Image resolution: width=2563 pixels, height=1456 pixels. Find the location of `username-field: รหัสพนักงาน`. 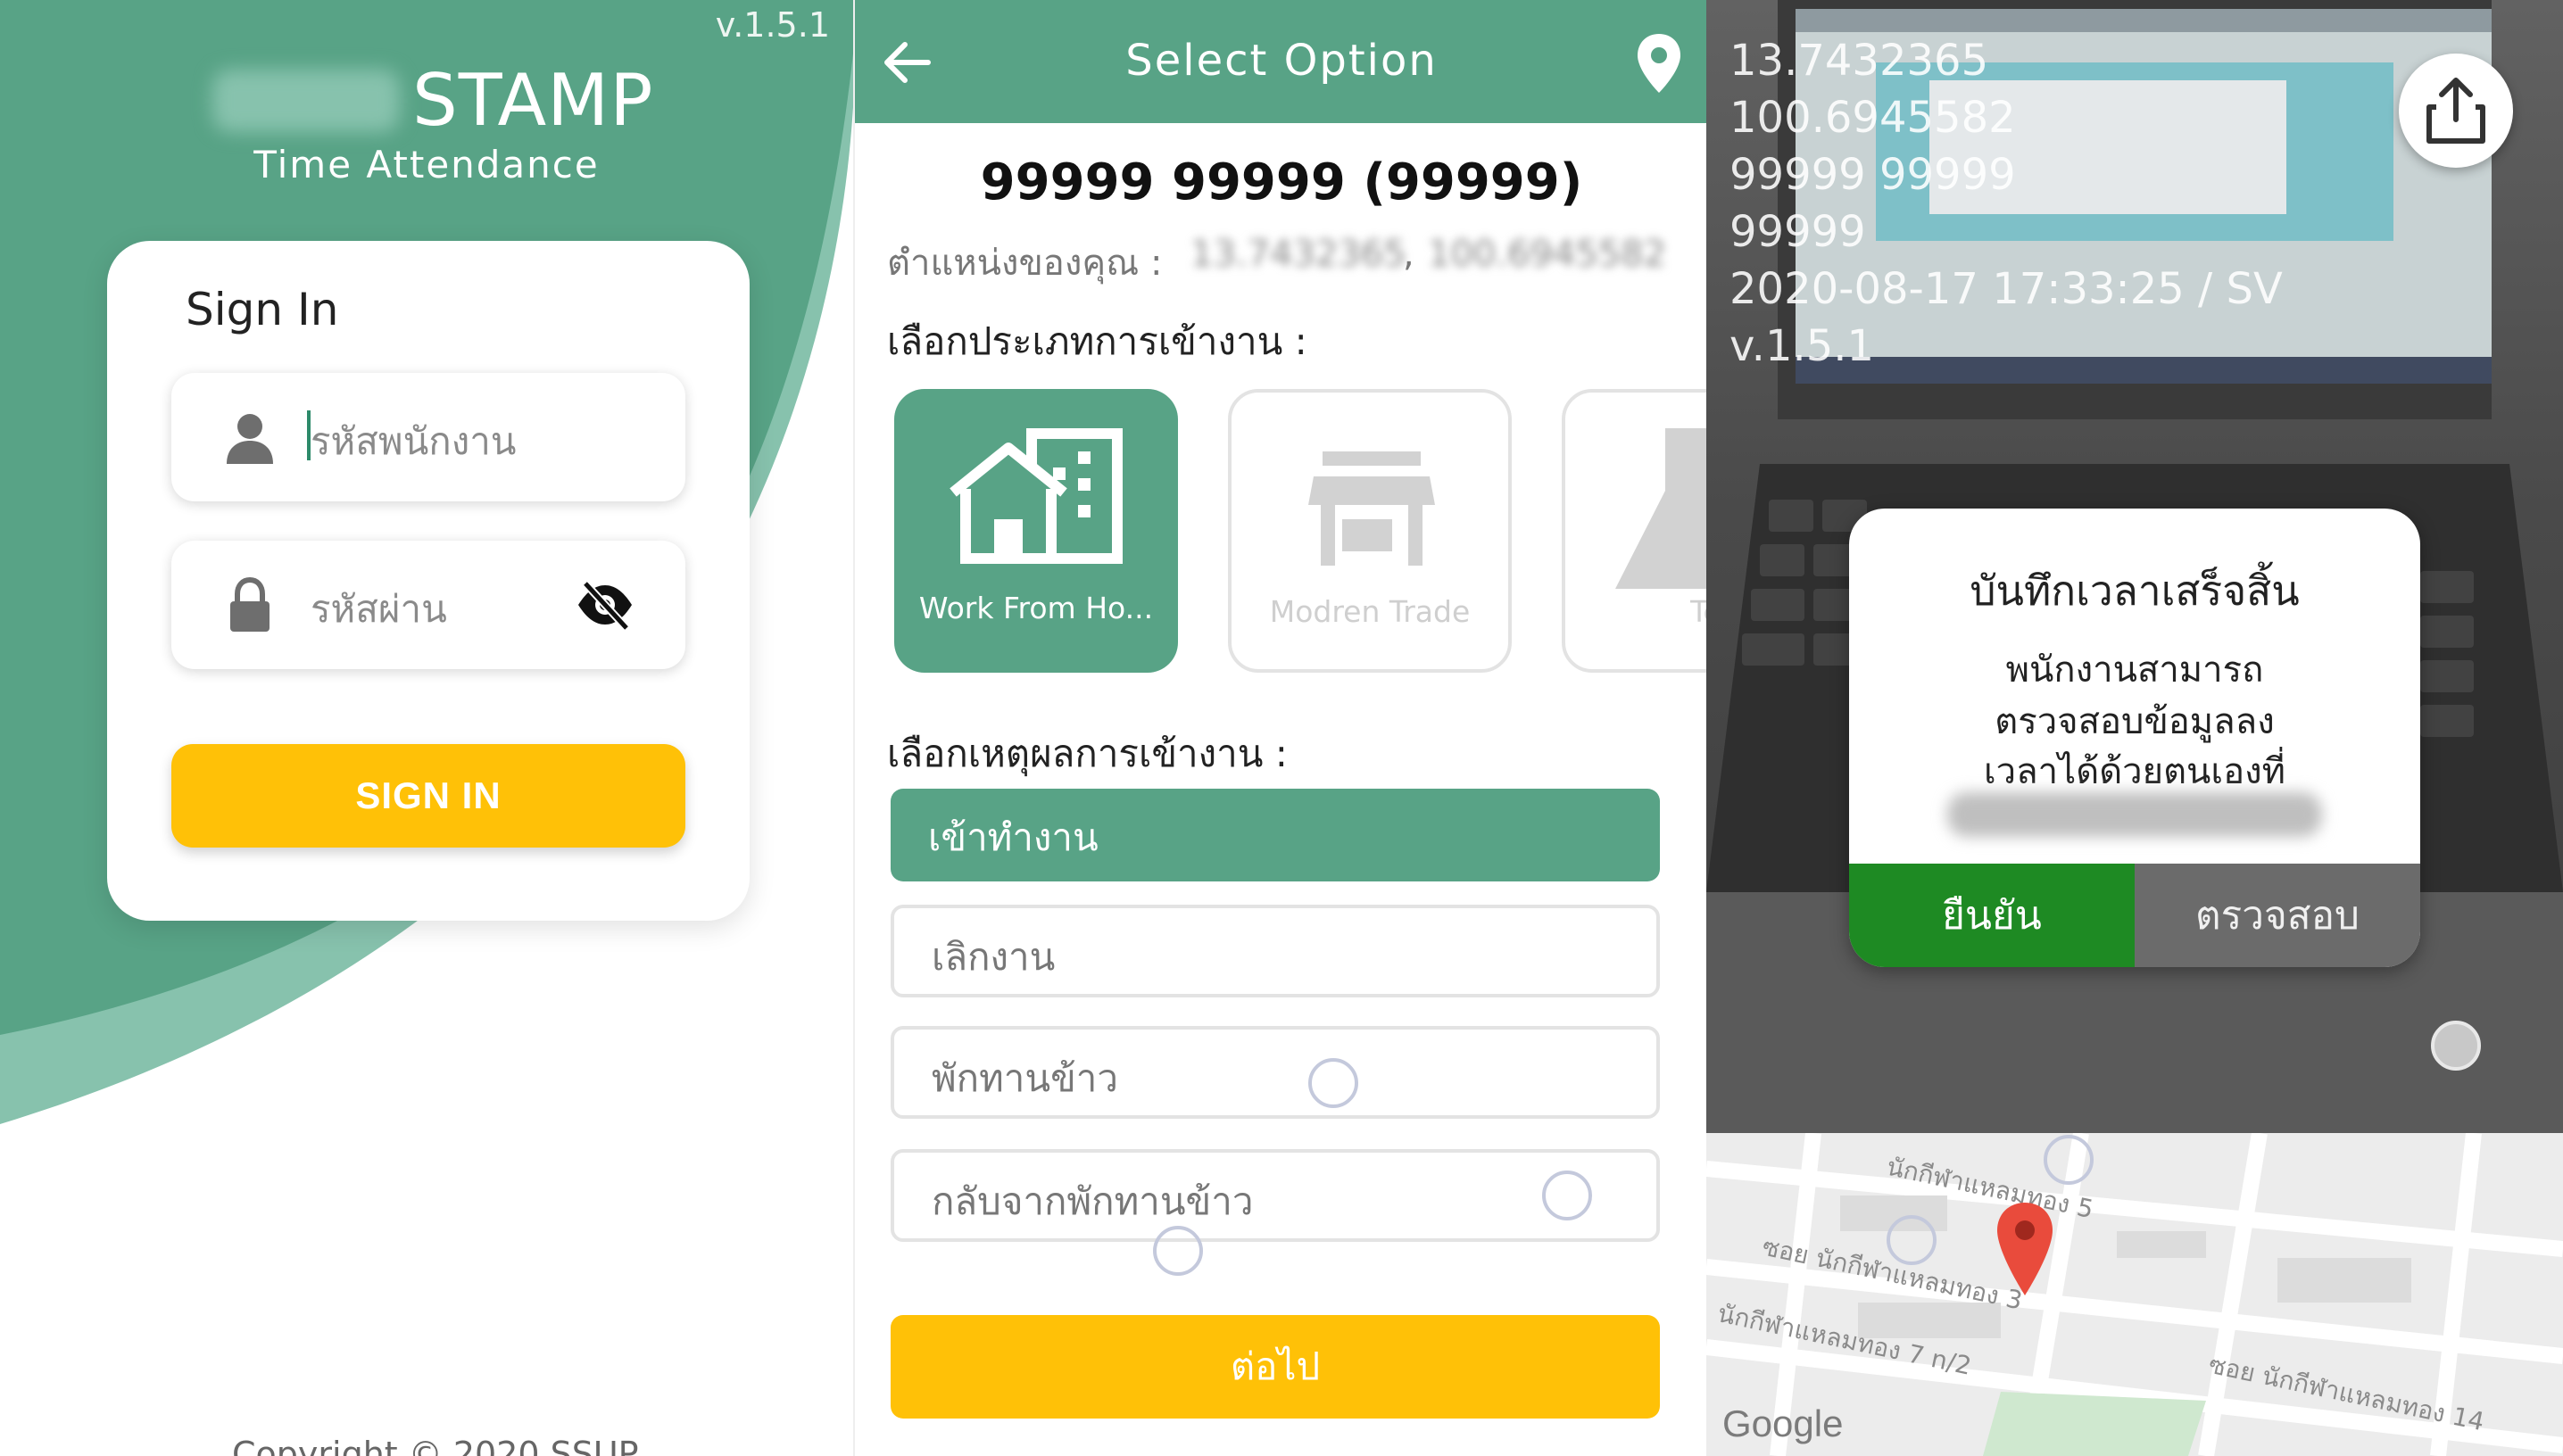

username-field: รหัสพนักงาน is located at coordinates (428, 437).